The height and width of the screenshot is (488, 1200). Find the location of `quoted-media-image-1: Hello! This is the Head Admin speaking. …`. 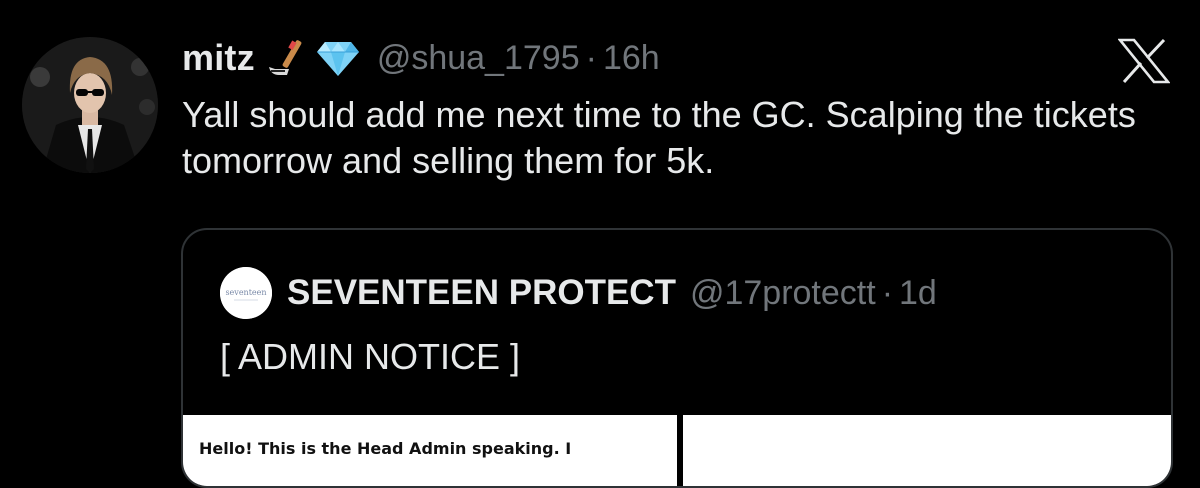

quoted-media-image-1: Hello! This is the Head Admin speaking. … is located at coordinates (430, 450).